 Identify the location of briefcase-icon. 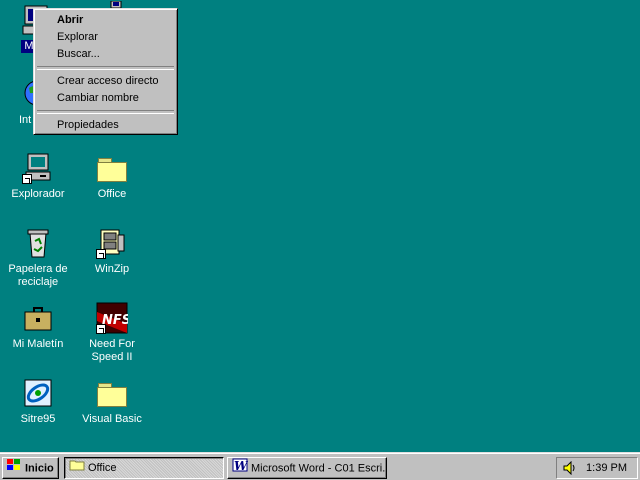
(38, 318).